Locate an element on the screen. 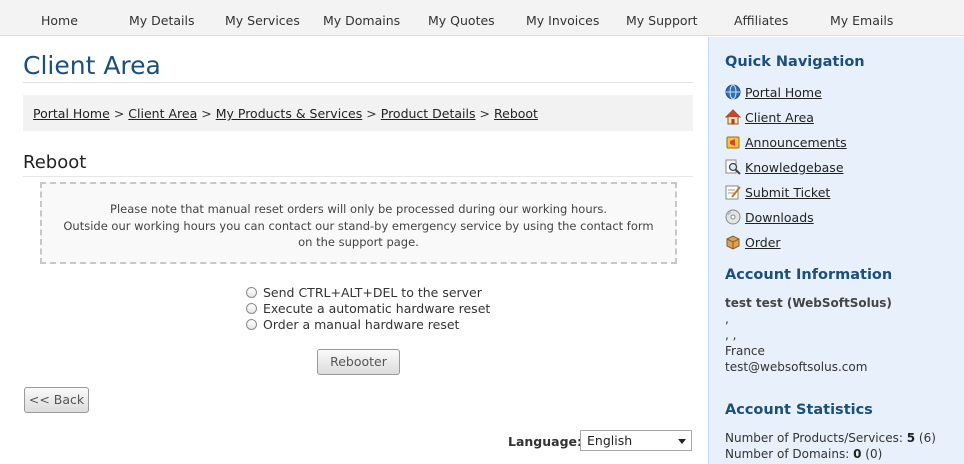 This screenshot has width=964, height=464. globe-icon is located at coordinates (733, 92).